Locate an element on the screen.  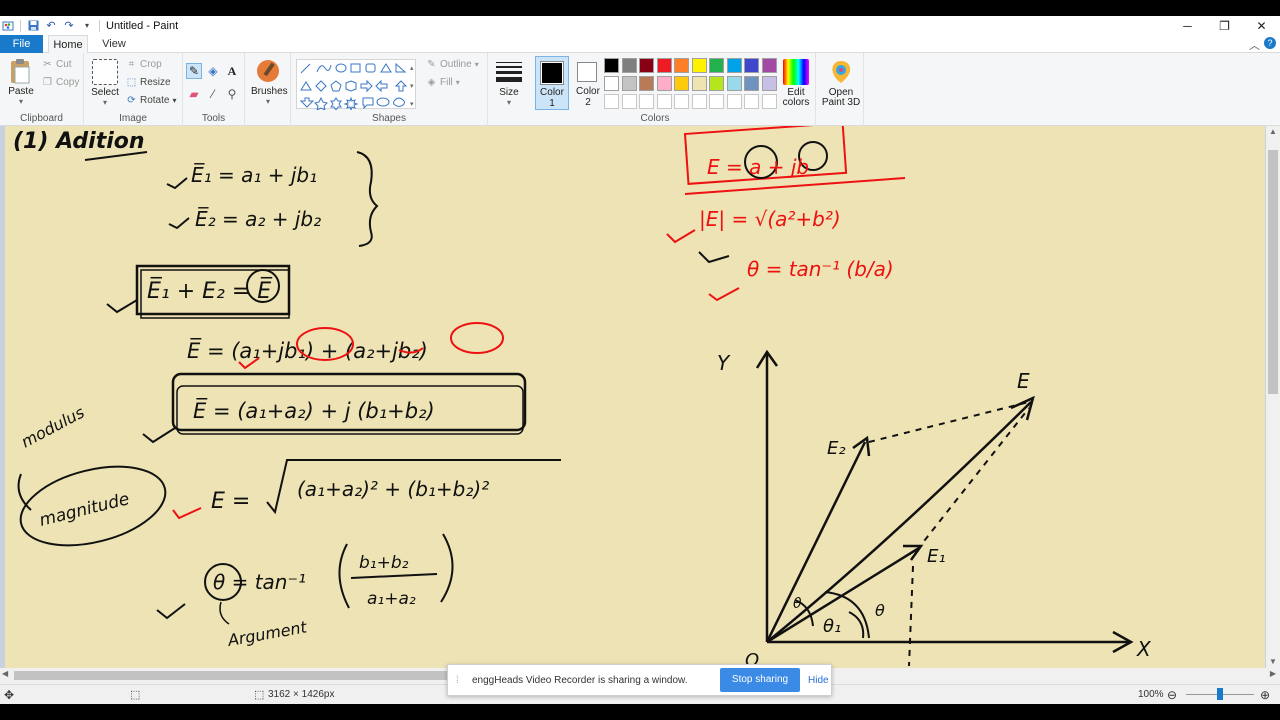
redo-icon: ↷ is located at coordinates (69, 26).